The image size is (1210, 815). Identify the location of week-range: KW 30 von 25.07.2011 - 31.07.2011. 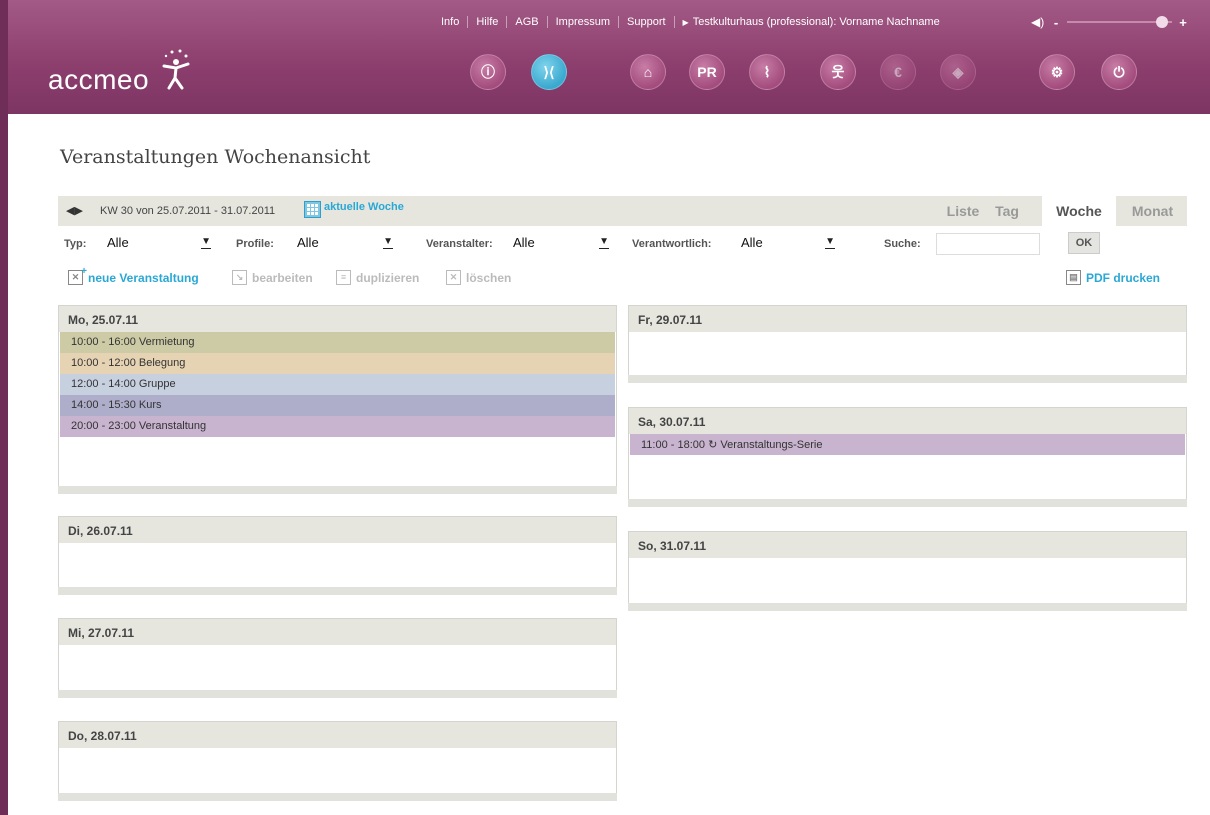
(188, 211).